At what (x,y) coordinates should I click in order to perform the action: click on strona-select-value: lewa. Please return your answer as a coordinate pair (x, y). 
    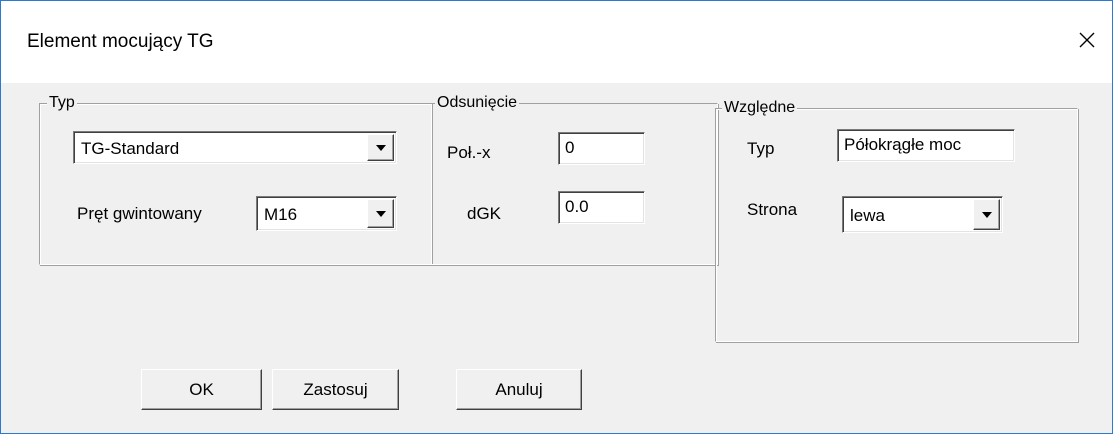
    Looking at the image, I should click on (867, 215).